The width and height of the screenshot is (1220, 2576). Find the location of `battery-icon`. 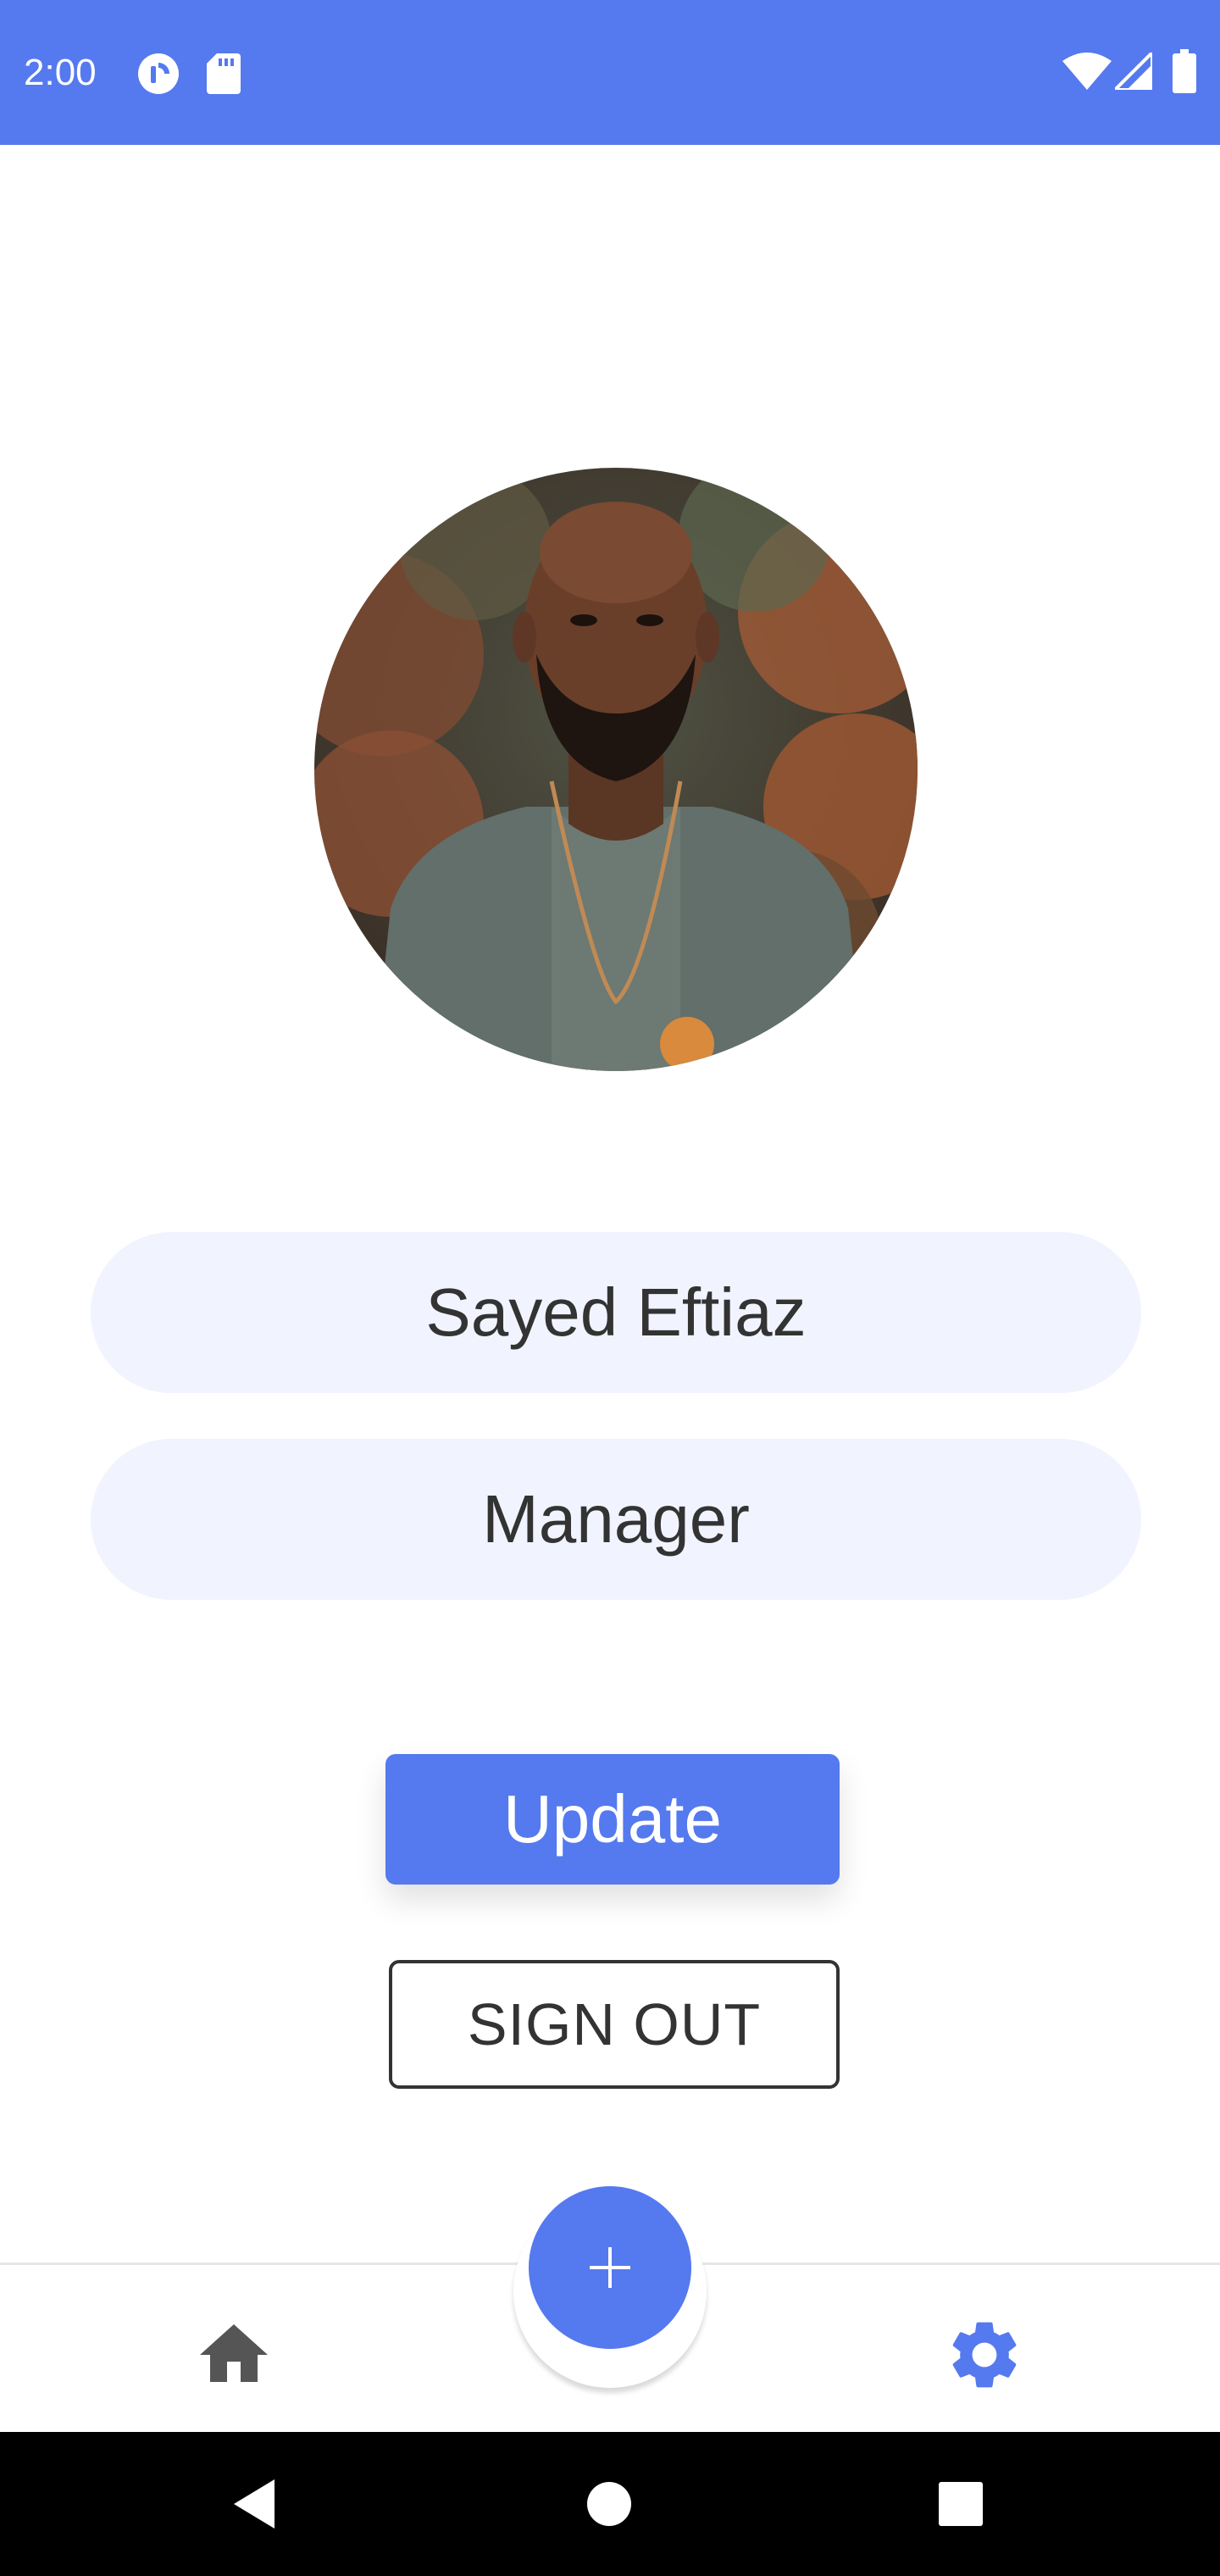

battery-icon is located at coordinates (1184, 71).